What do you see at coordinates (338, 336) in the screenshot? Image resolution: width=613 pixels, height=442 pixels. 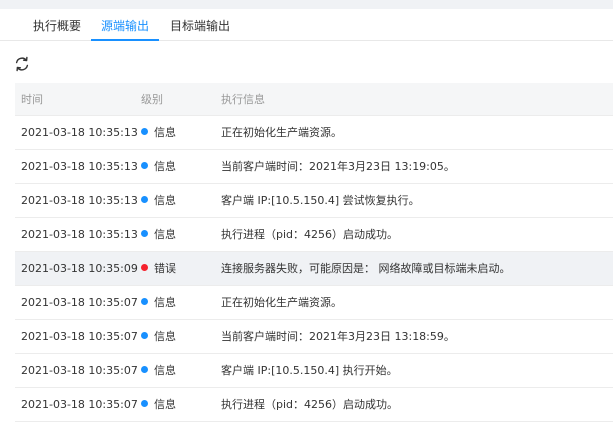 I see `row-message: 当前客户端时间：2021年3月23日 13:18:59。` at bounding box center [338, 336].